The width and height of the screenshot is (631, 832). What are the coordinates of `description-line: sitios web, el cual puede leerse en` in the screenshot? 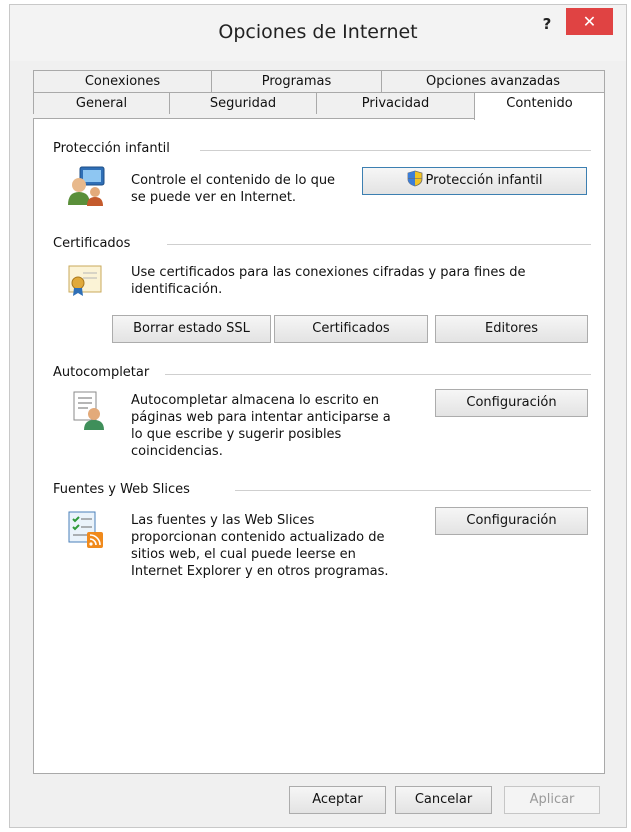 It's located at (243, 554).